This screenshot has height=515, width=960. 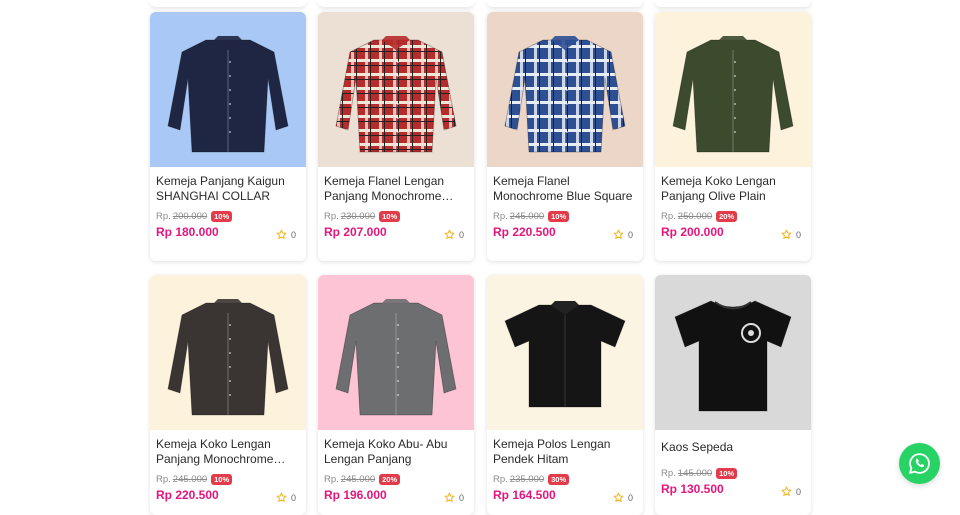 What do you see at coordinates (695, 216) in the screenshot?
I see `original-price: 250.000` at bounding box center [695, 216].